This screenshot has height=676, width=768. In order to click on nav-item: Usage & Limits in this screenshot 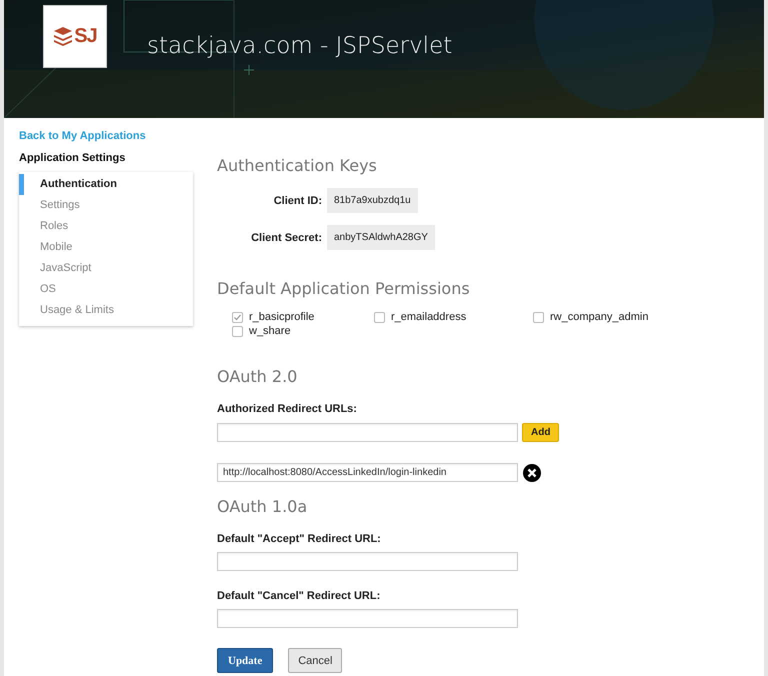, I will do `click(106, 310)`.